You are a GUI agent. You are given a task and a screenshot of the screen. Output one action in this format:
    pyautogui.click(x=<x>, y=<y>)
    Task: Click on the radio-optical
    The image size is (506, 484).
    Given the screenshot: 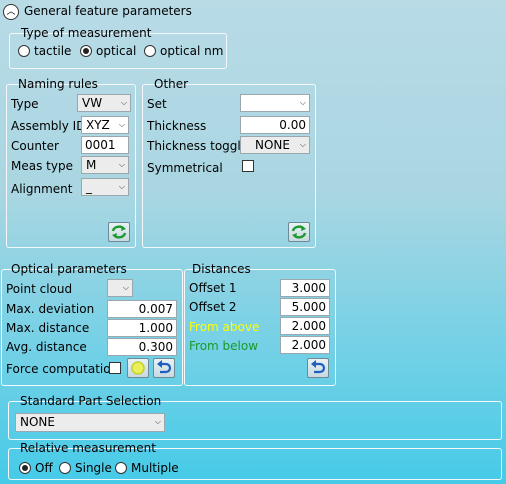 What is the action you would take?
    pyautogui.click(x=86, y=51)
    